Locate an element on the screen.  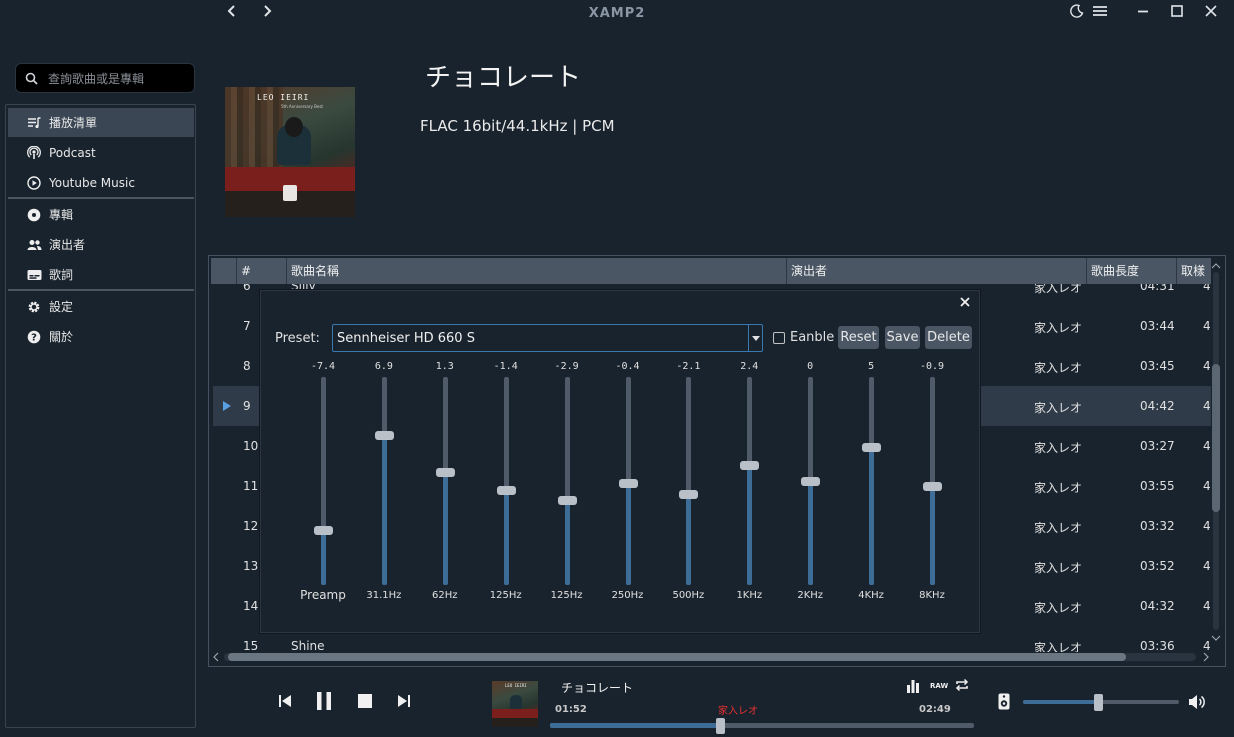
search-box is located at coordinates (105, 78).